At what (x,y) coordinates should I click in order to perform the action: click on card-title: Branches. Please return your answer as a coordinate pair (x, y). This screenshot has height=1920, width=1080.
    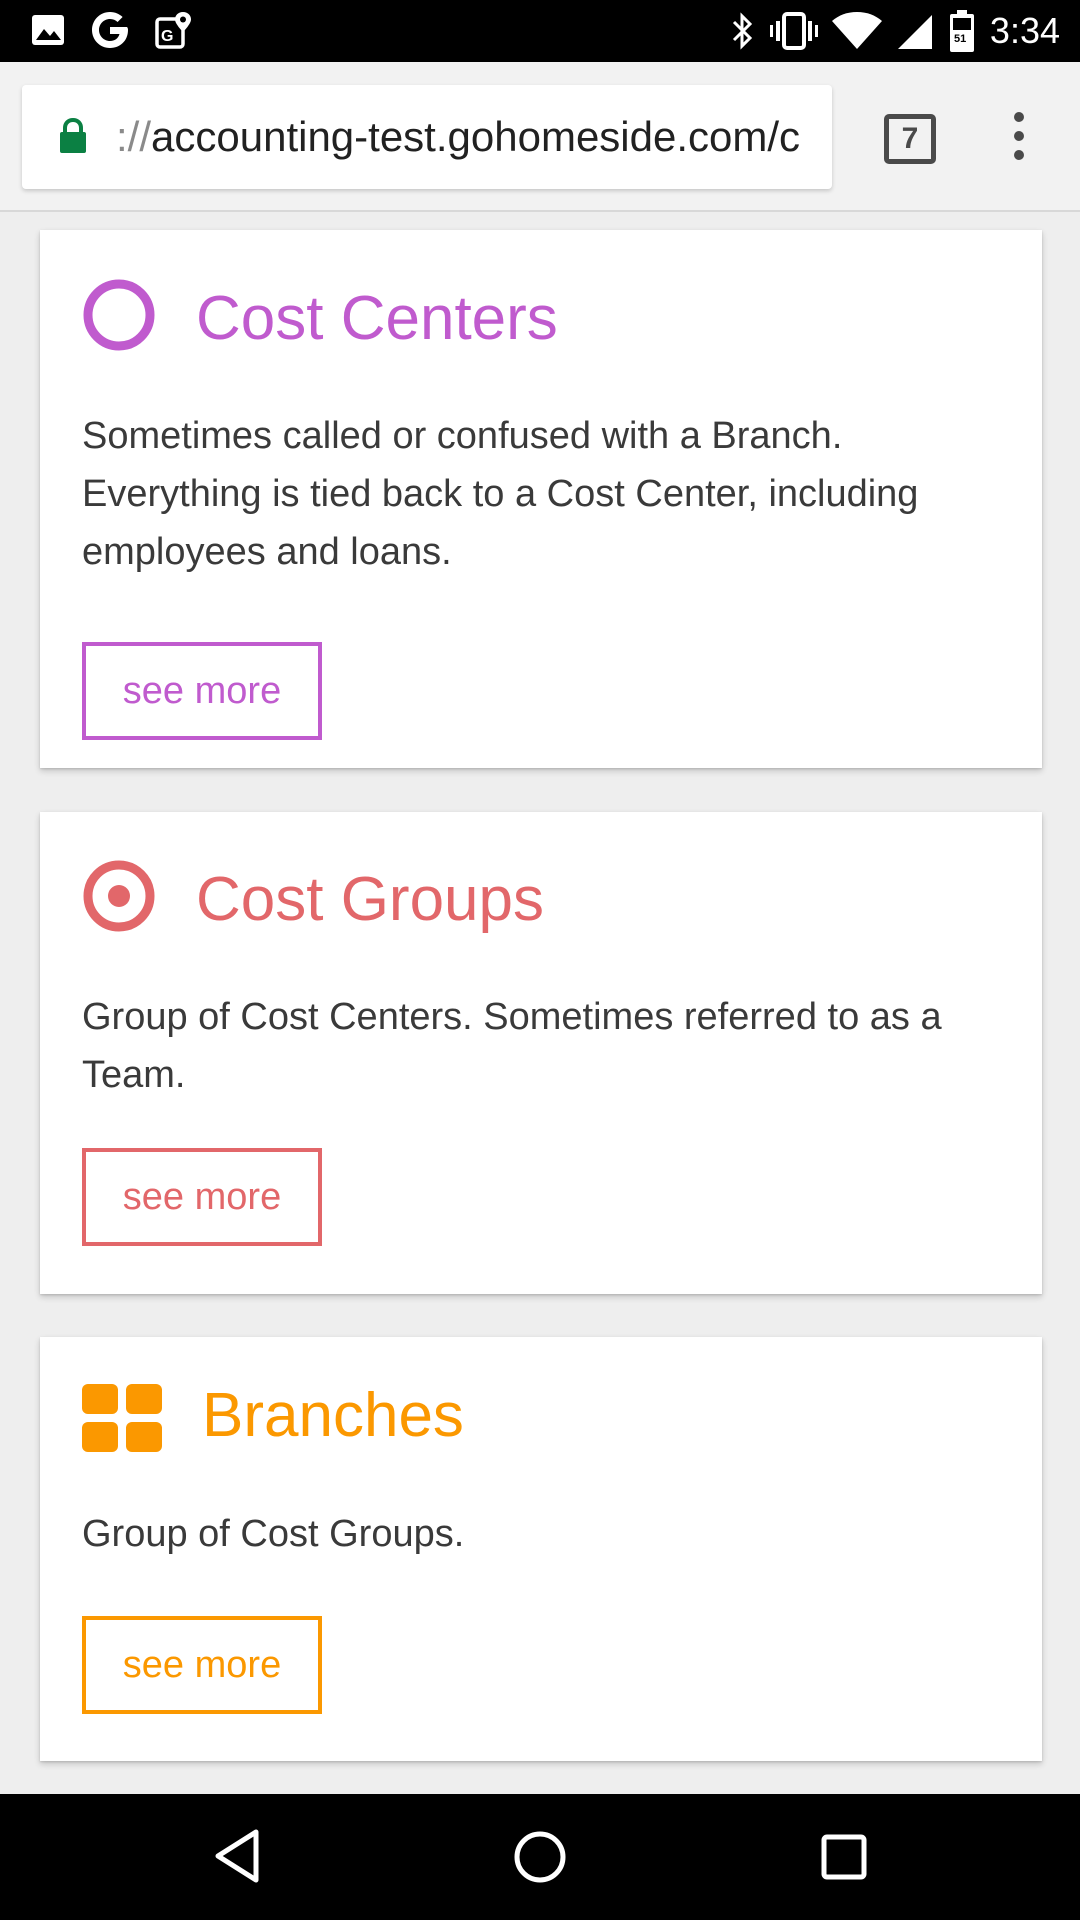
    Looking at the image, I should click on (333, 1415).